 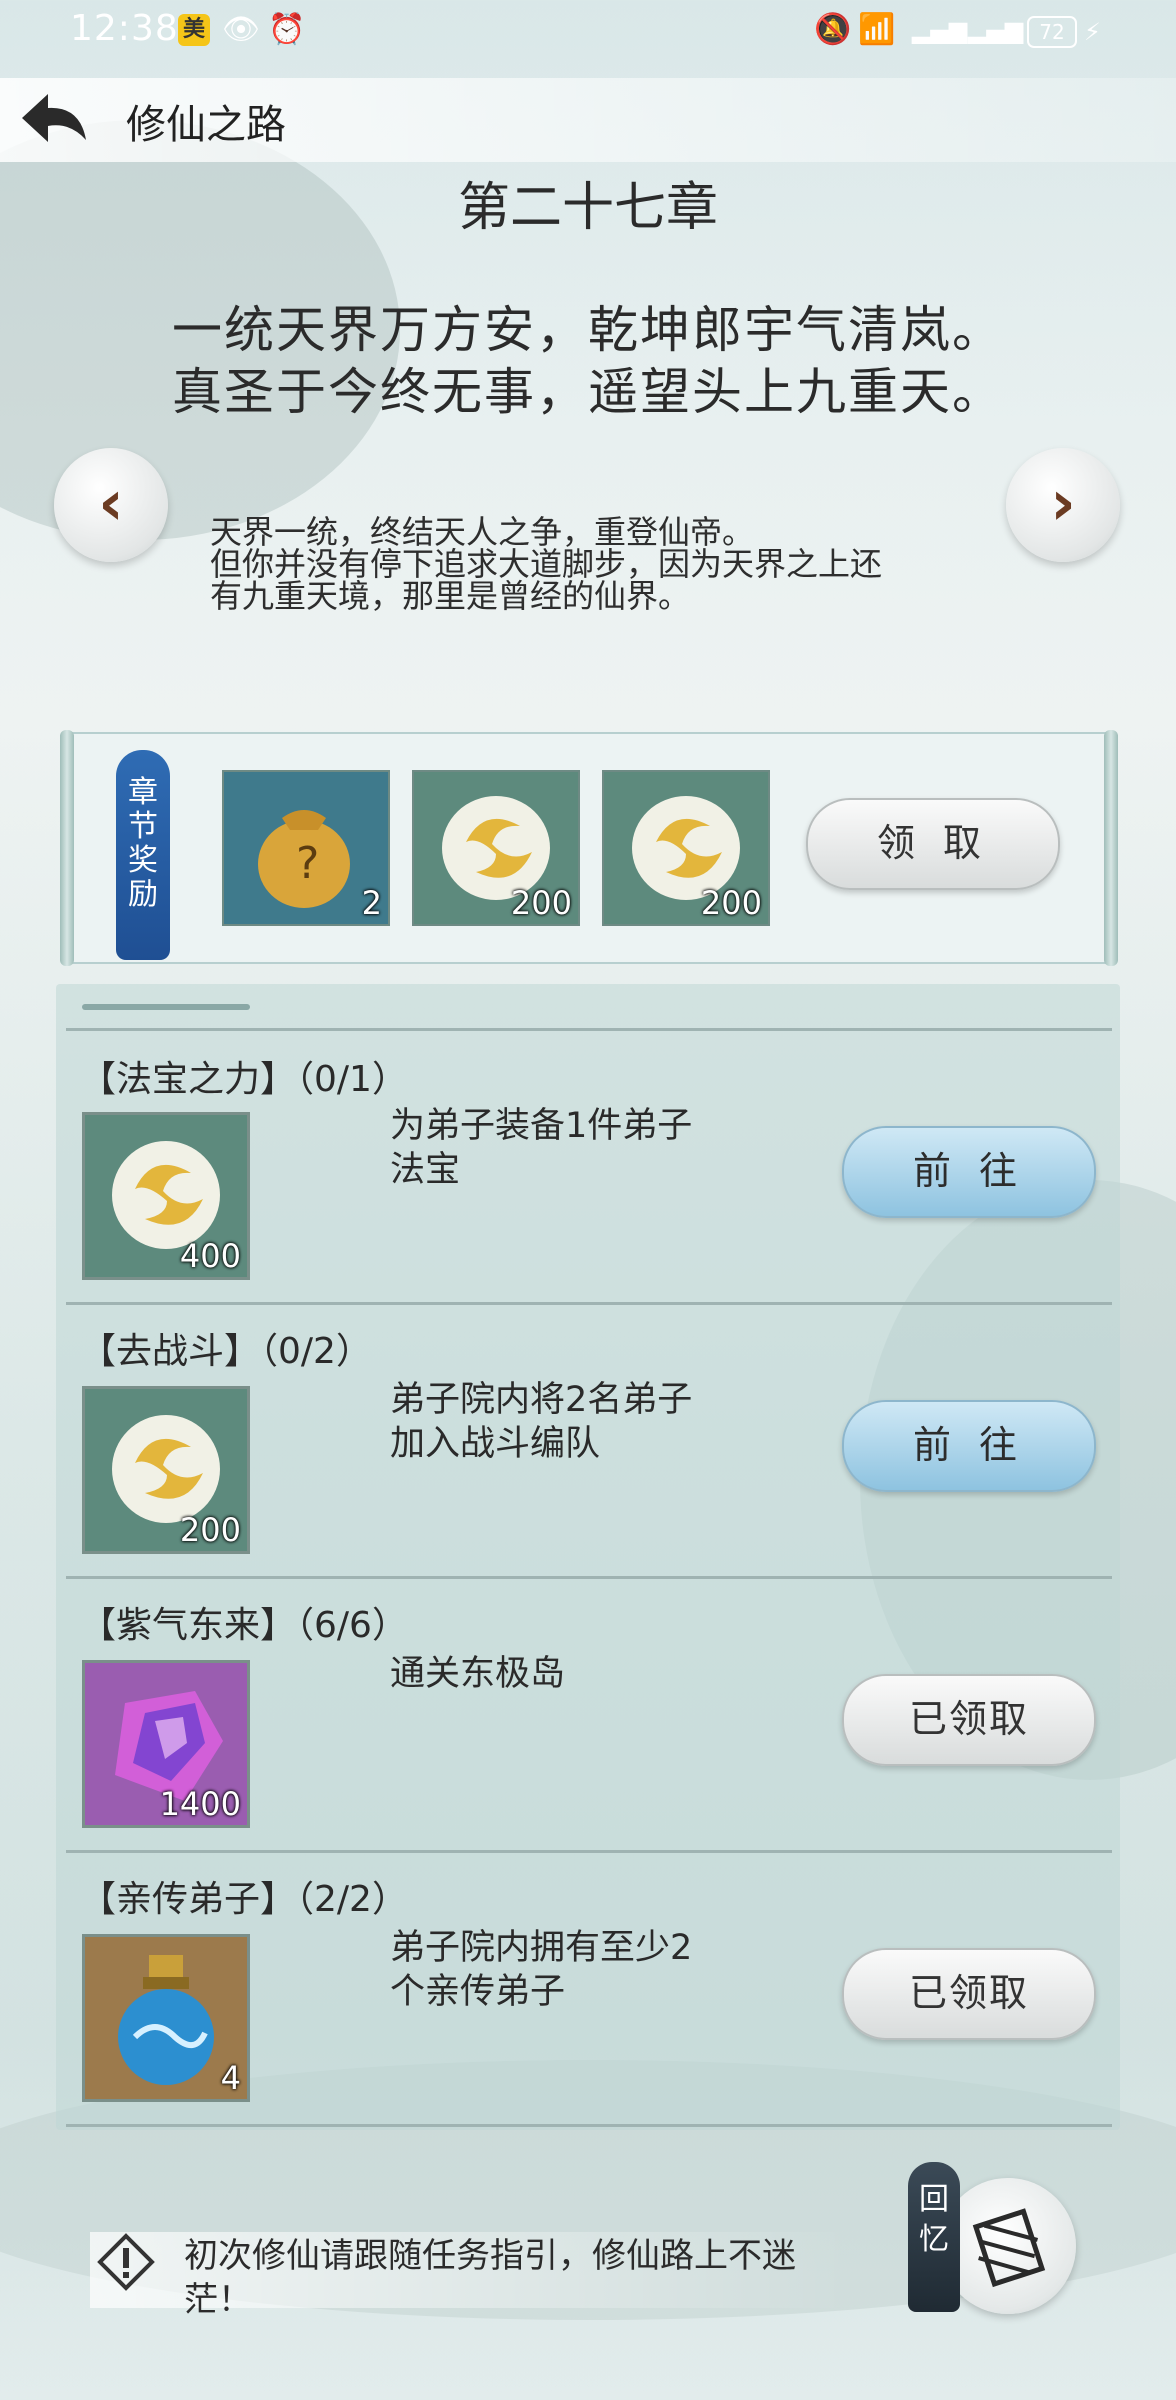 What do you see at coordinates (244, 1899) in the screenshot?
I see `task-title: 【亲传弟子】（2/2）` at bounding box center [244, 1899].